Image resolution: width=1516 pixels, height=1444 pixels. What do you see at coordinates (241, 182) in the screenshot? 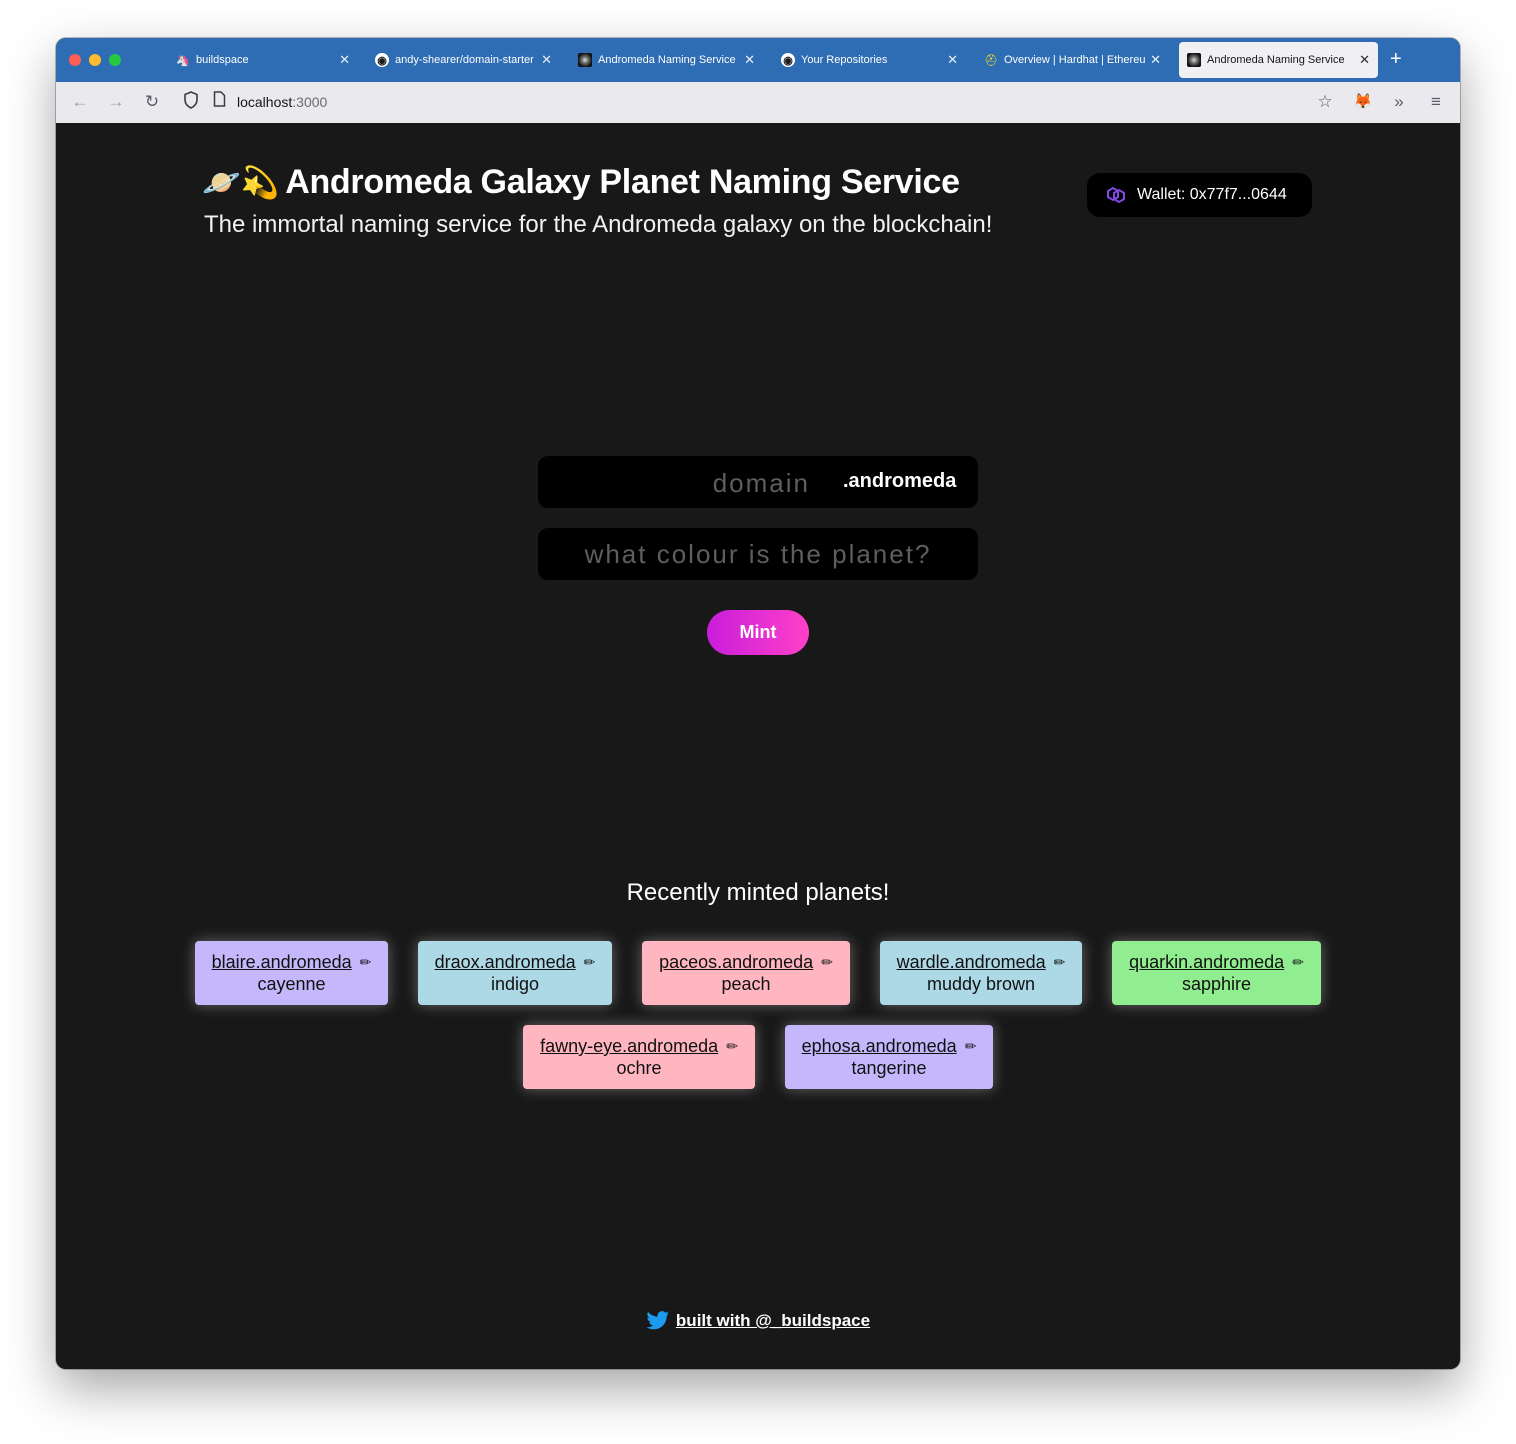
I see `planet-emoji-icon: 🪐💫` at bounding box center [241, 182].